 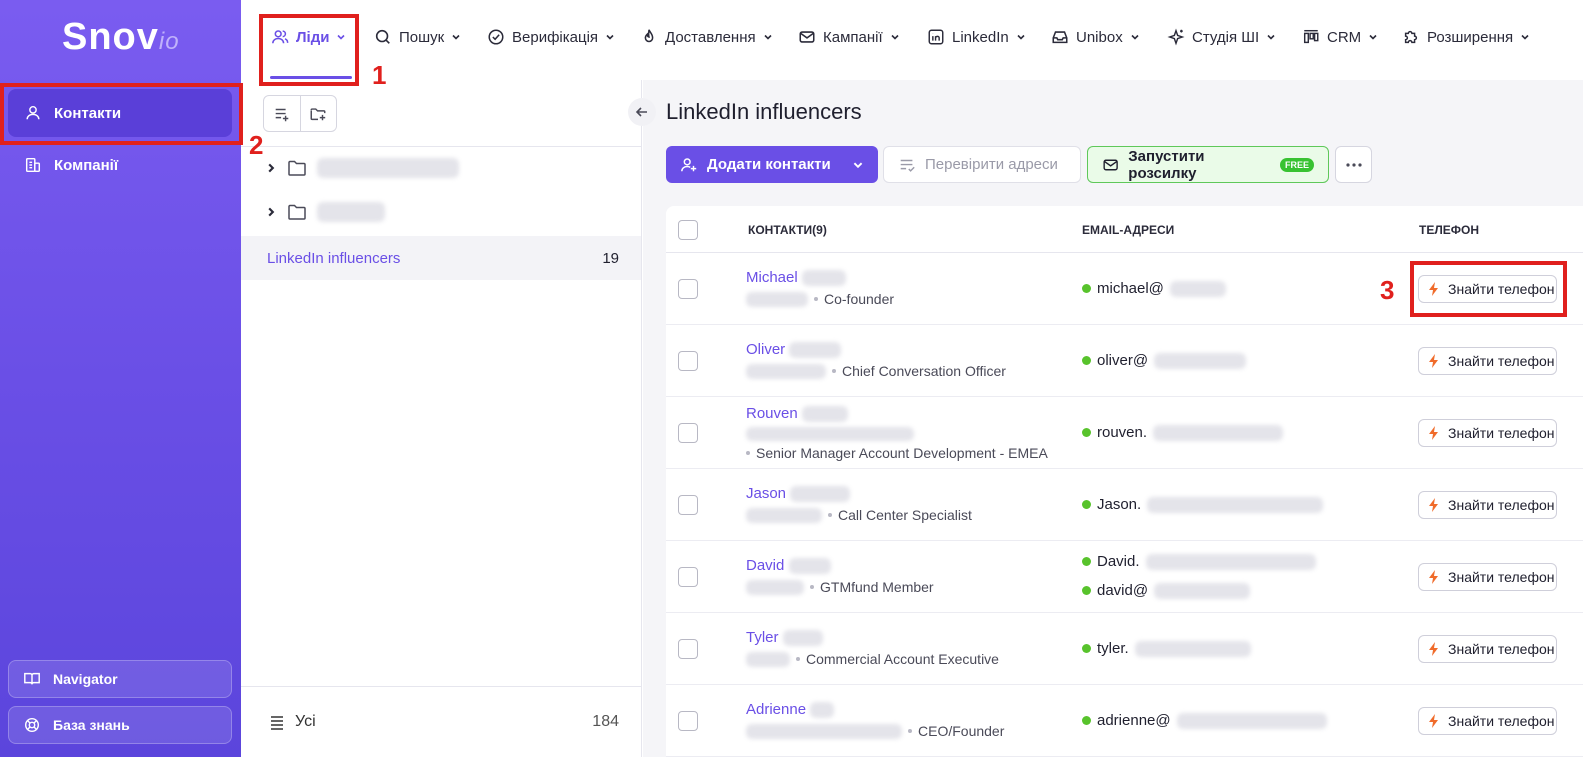 I want to click on email-address: adrienne@, so click(x=1204, y=720).